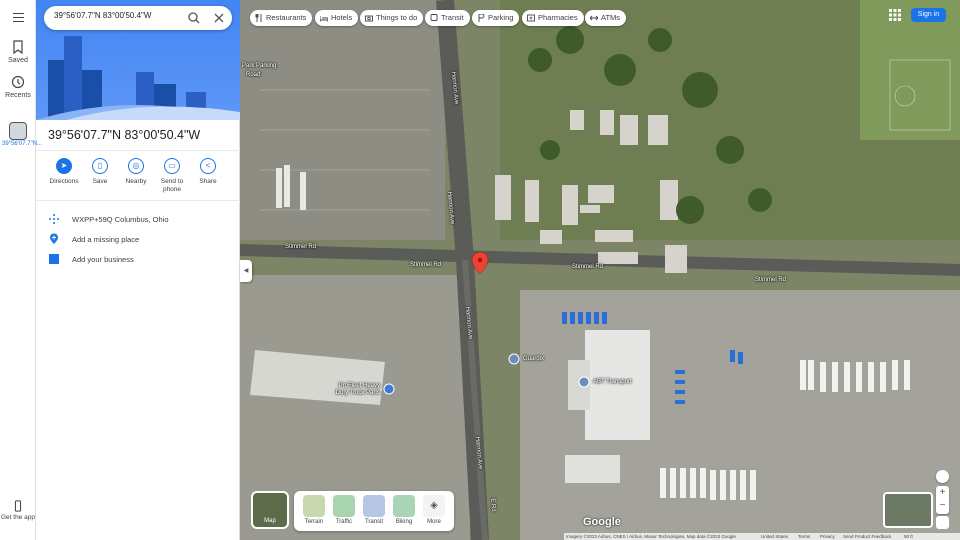 Image resolution: width=960 pixels, height=540 pixels. I want to click on saved-button: Saved, so click(18, 52).